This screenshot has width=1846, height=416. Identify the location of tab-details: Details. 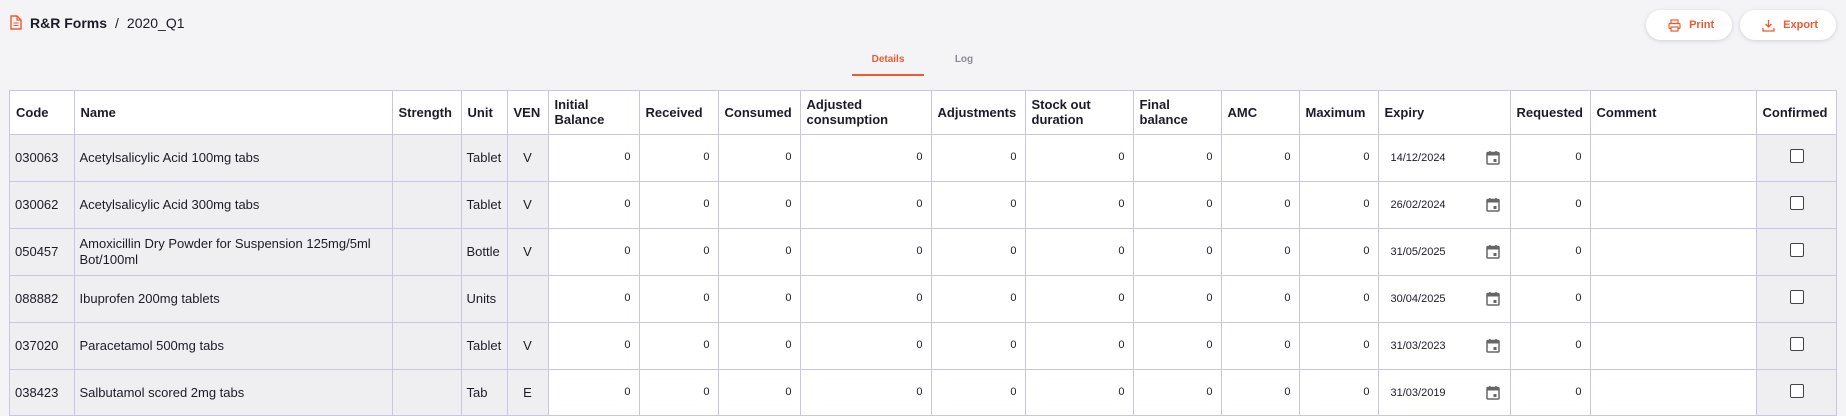
(888, 65).